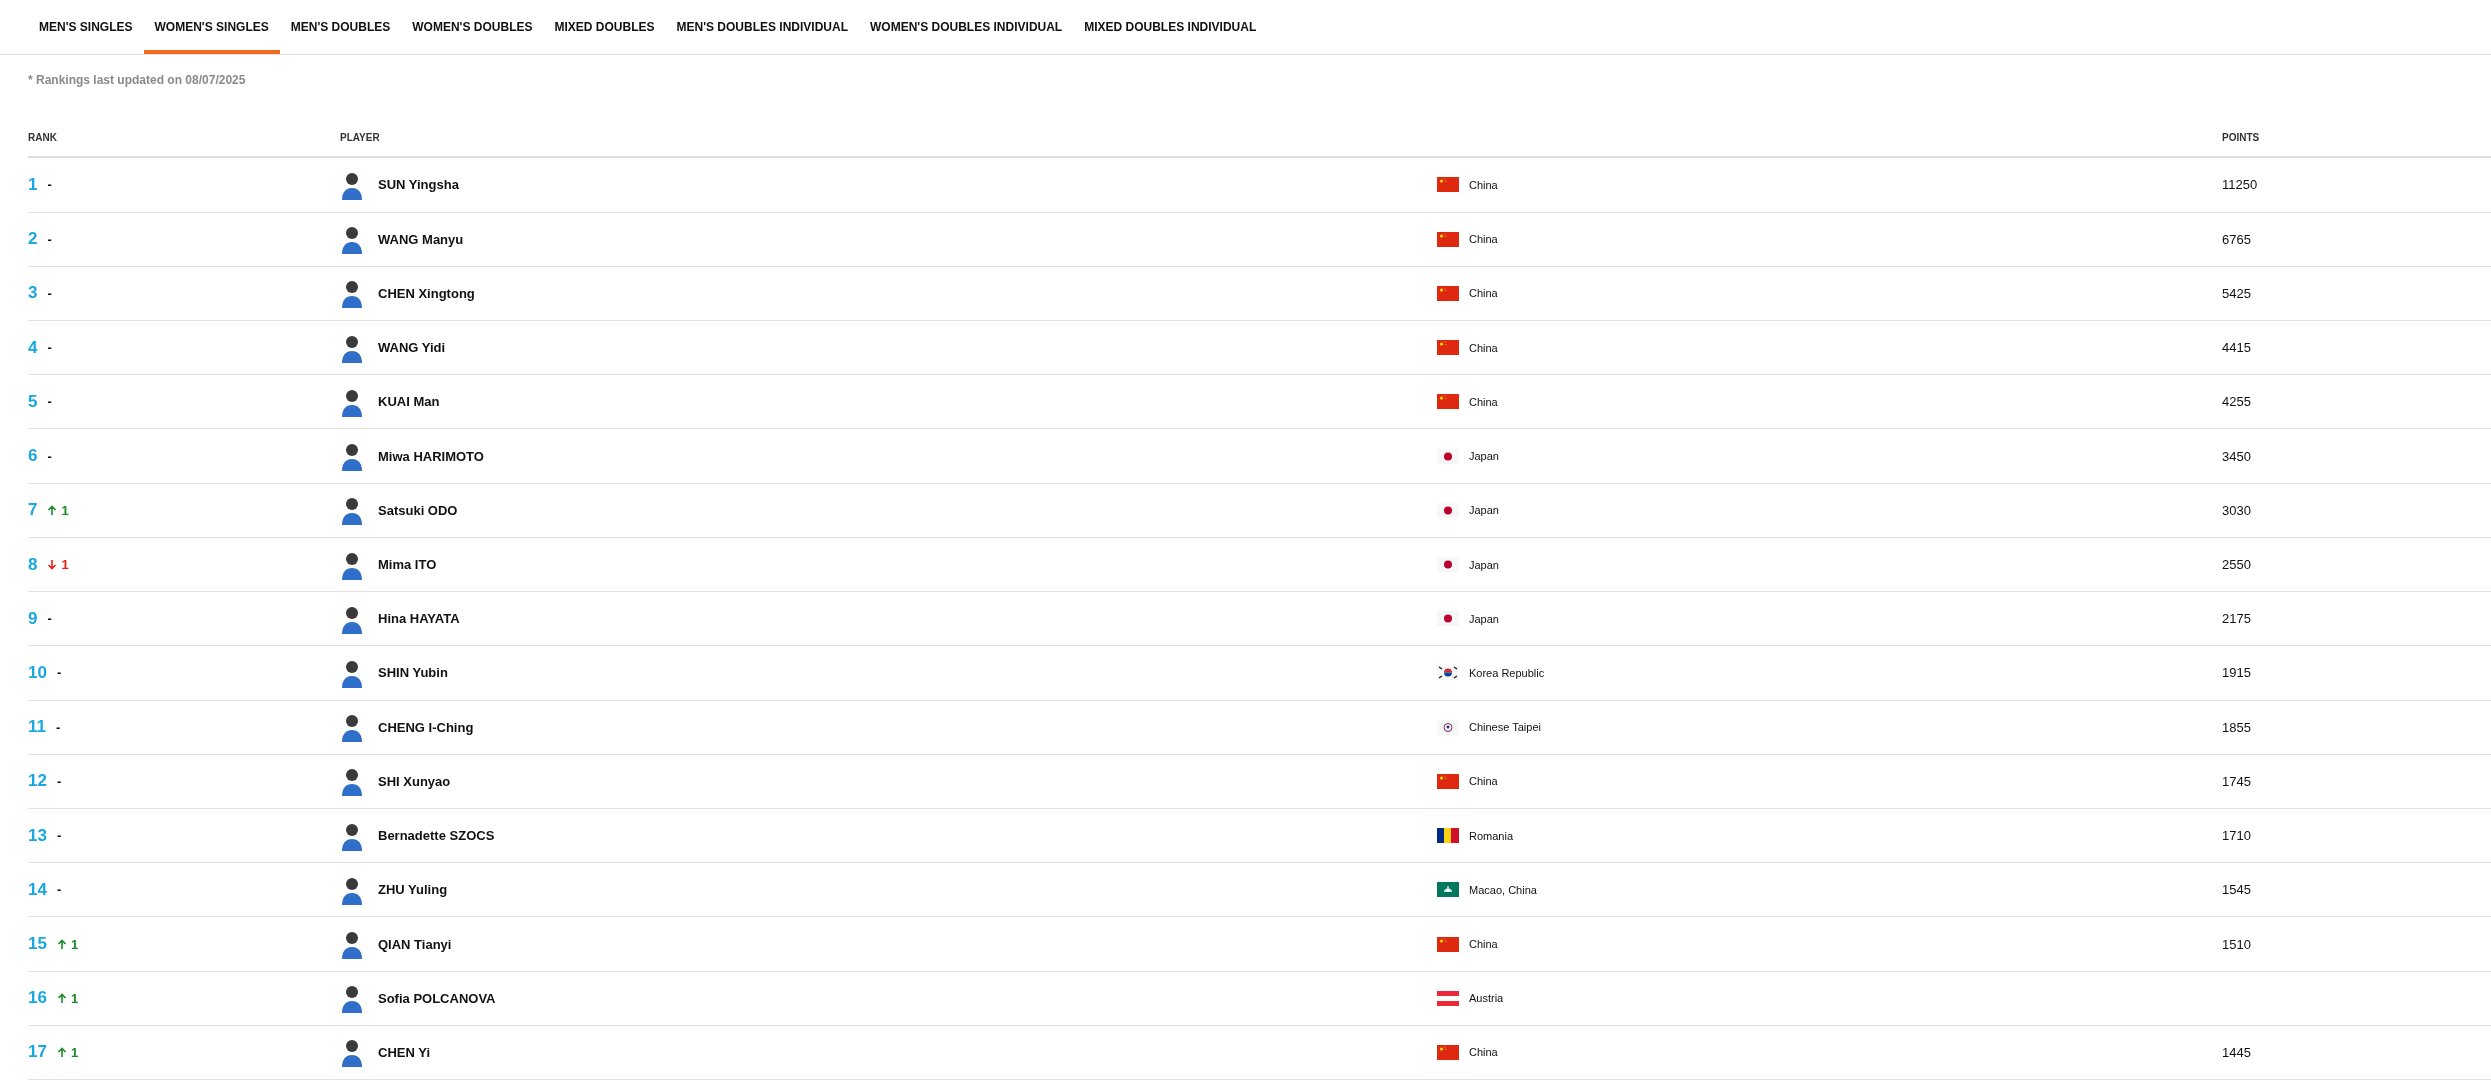  I want to click on country-name: Chinese Taipei, so click(1505, 727).